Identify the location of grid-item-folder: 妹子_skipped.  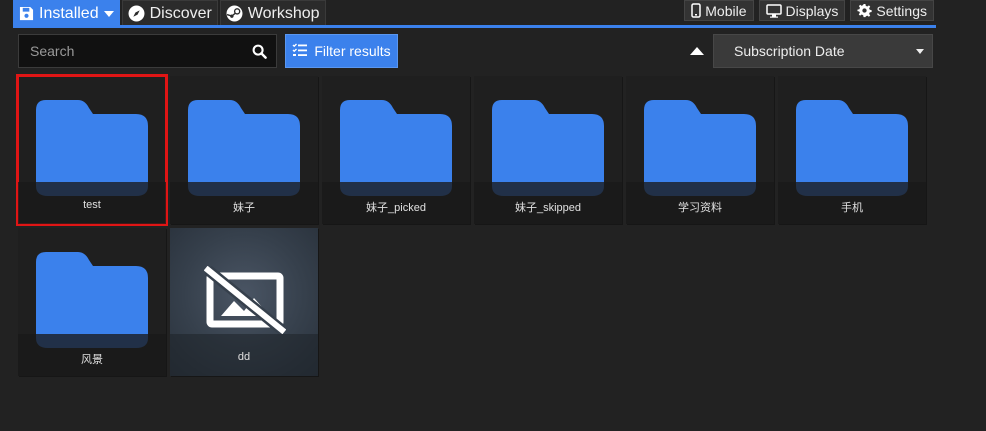
(548, 150).